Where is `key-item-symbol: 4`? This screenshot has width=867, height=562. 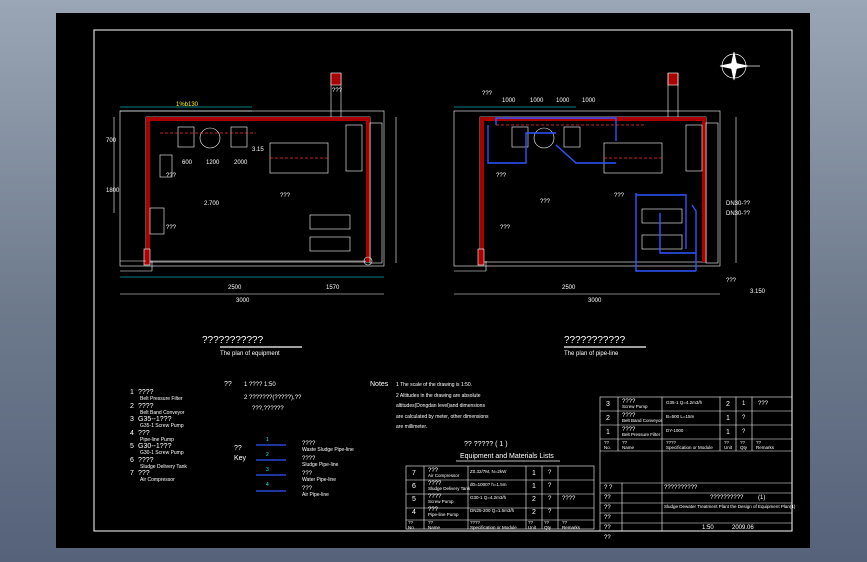
key-item-symbol: 4 is located at coordinates (267, 485).